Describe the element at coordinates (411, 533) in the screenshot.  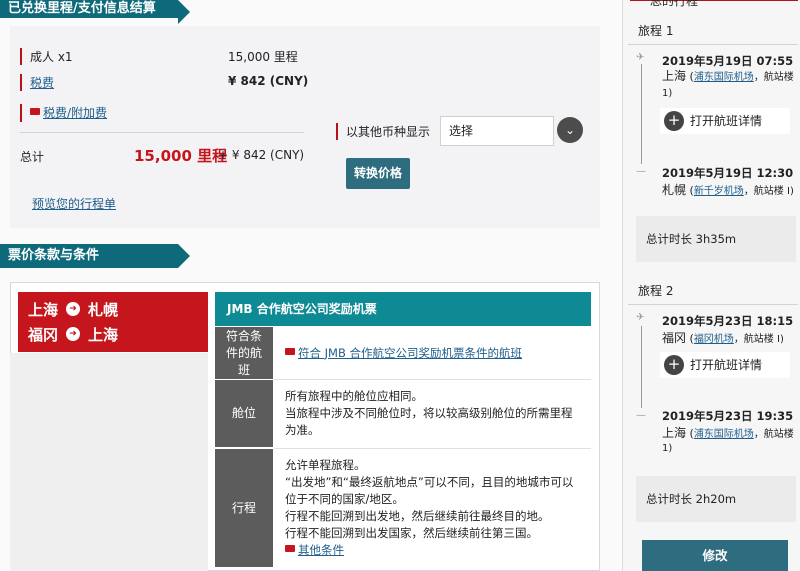
I see `itinerary-rule-4: 行程不能回溯到出发国家，然后继续前往第三国。` at that location.